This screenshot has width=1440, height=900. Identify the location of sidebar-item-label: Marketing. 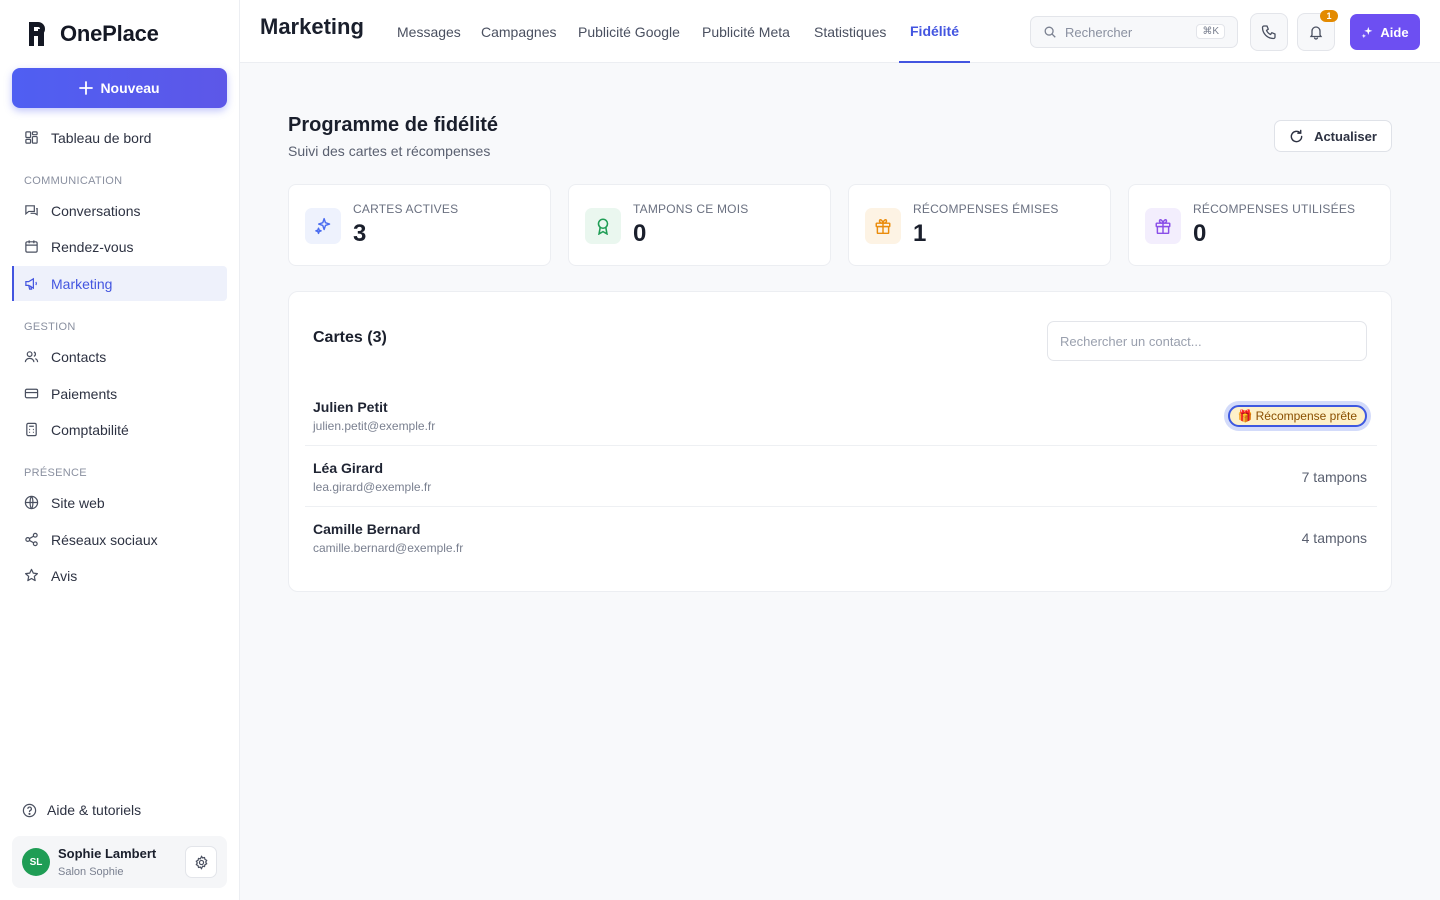
(82, 283).